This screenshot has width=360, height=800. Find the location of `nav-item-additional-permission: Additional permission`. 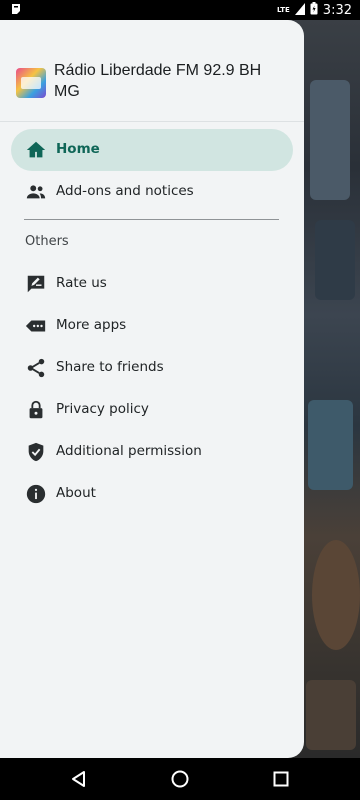

nav-item-additional-permission: Additional permission is located at coordinates (152, 452).